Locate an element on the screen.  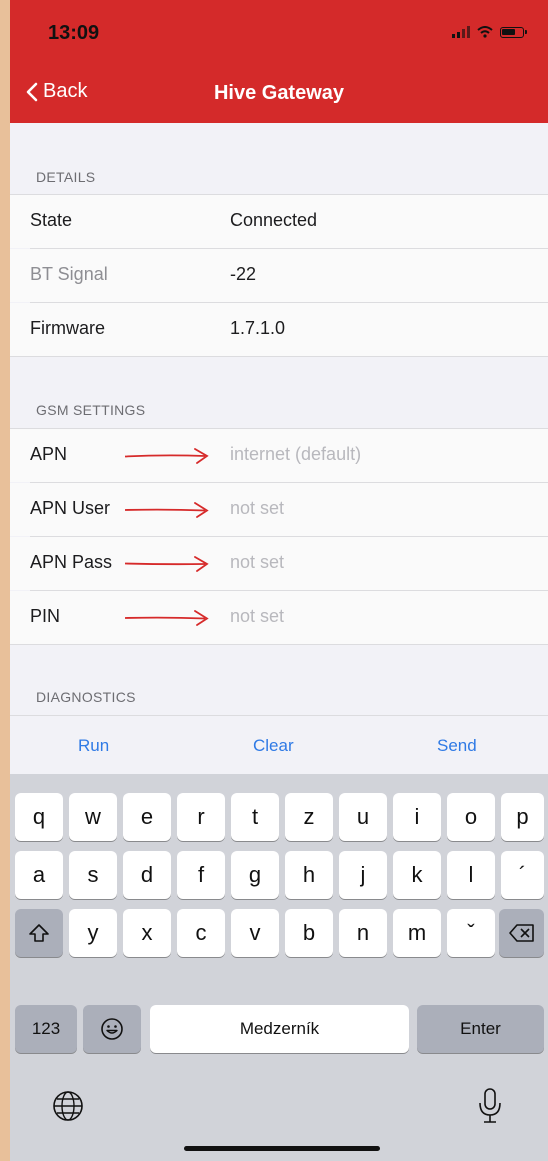
navigation-header: 13:09 Back Hive Gateway is located at coordinates (279, 61).